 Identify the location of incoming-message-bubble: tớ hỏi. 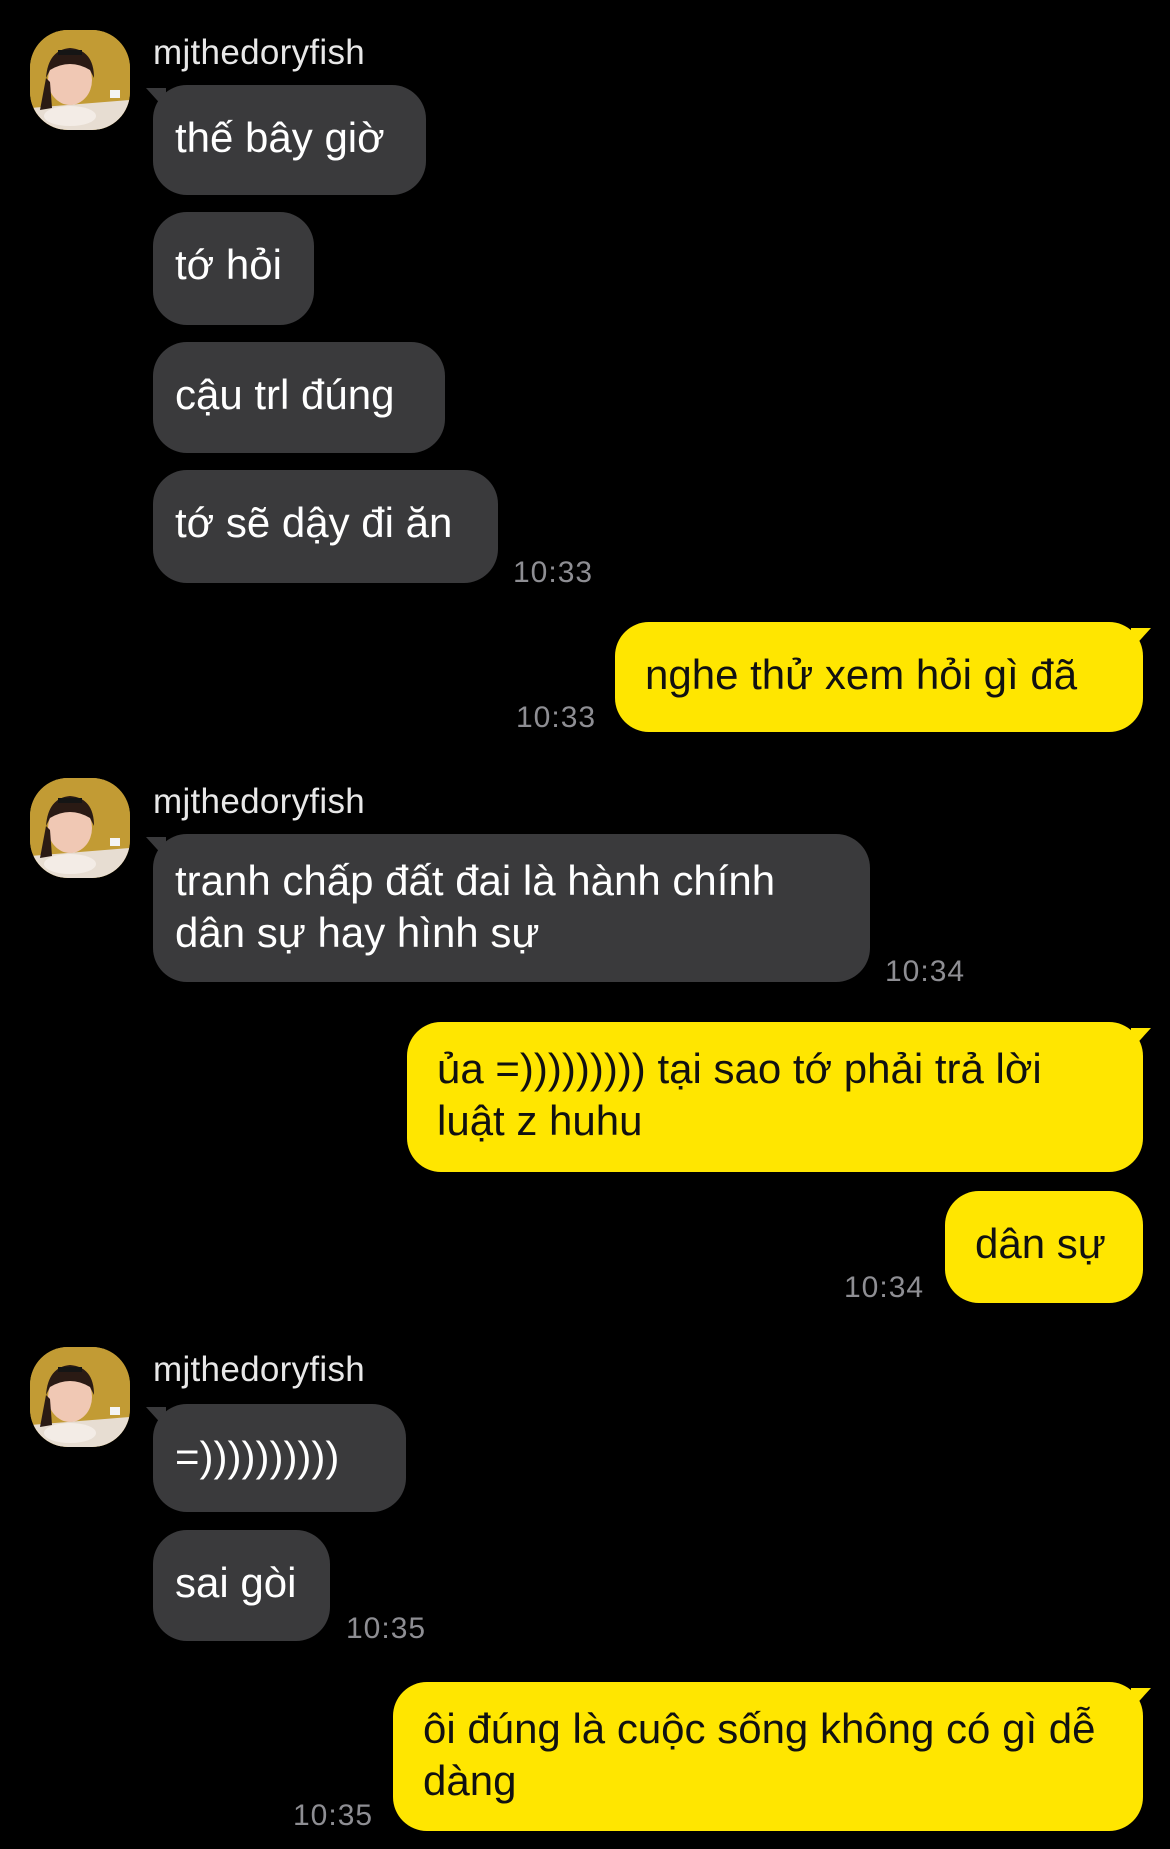
(233, 268).